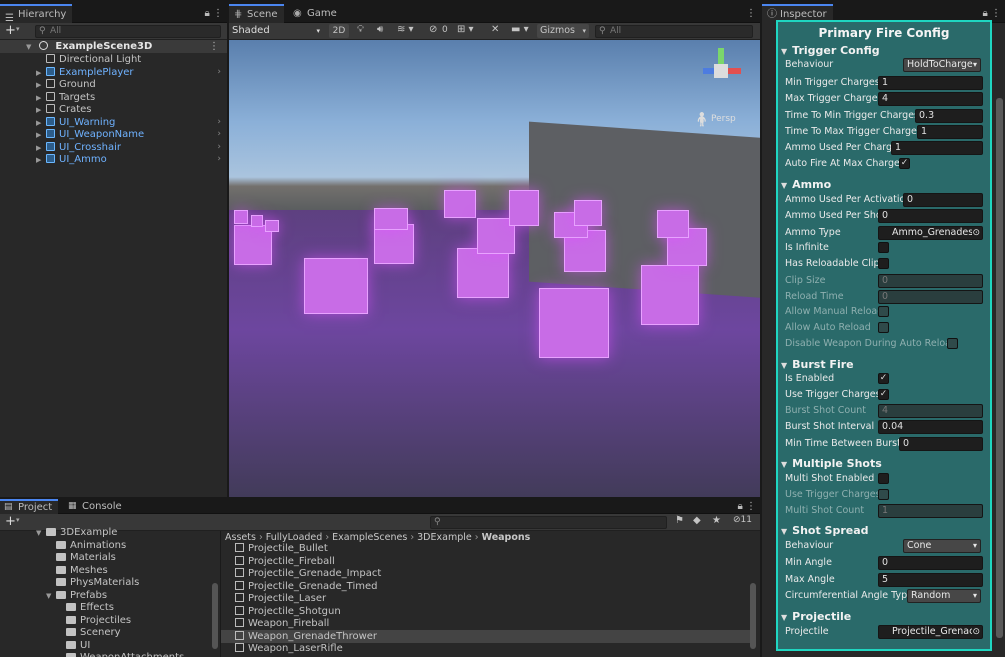  I want to click on tab-scene: ⋕ Scene, so click(256, 13).